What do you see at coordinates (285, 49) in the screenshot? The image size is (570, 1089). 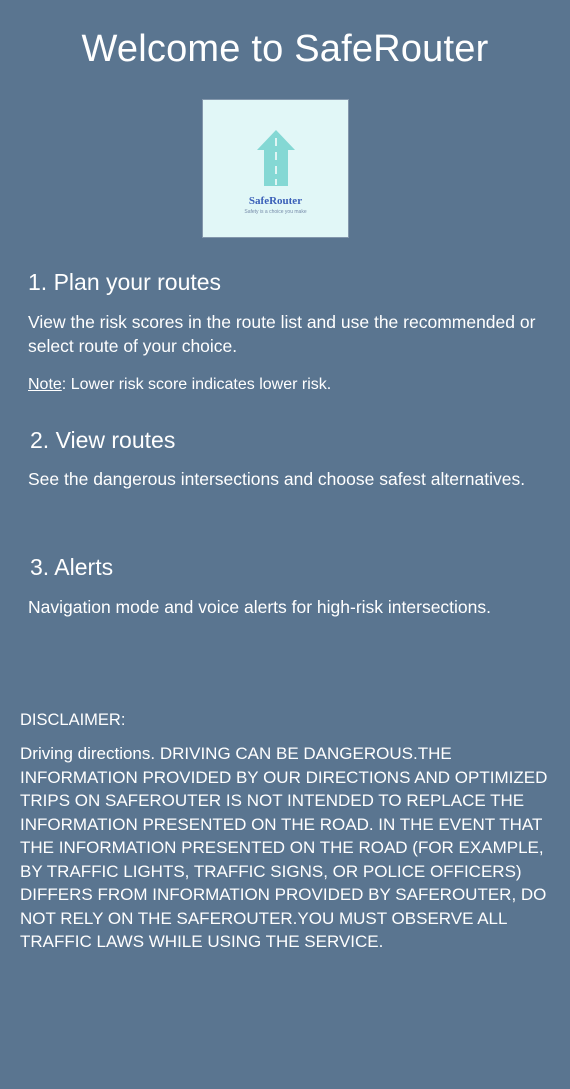 I see `page-title: Welcome to SafeRouter` at bounding box center [285, 49].